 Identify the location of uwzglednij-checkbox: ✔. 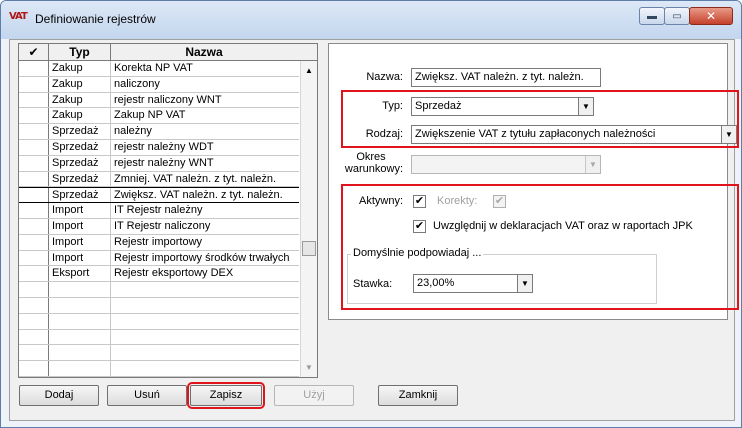
(419, 226).